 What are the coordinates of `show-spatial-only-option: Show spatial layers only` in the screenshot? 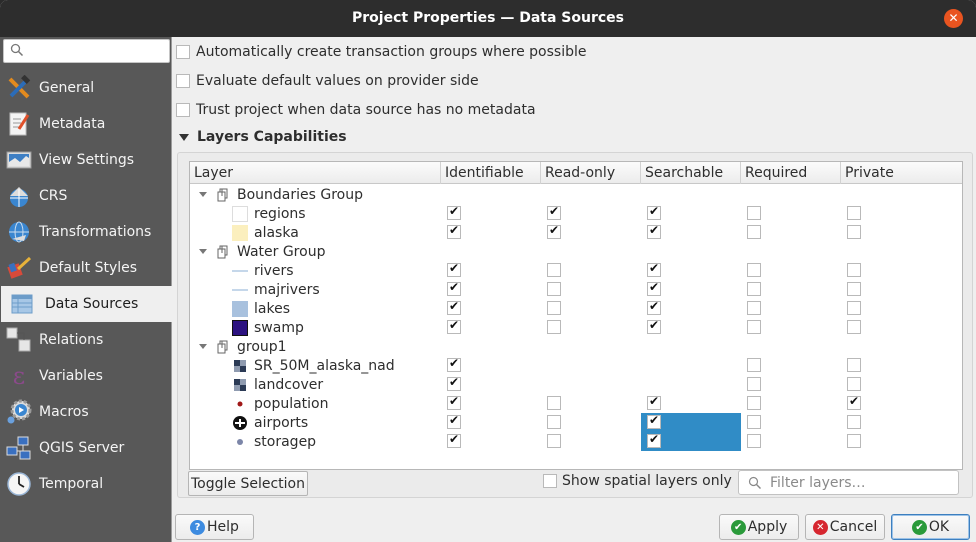 It's located at (637, 481).